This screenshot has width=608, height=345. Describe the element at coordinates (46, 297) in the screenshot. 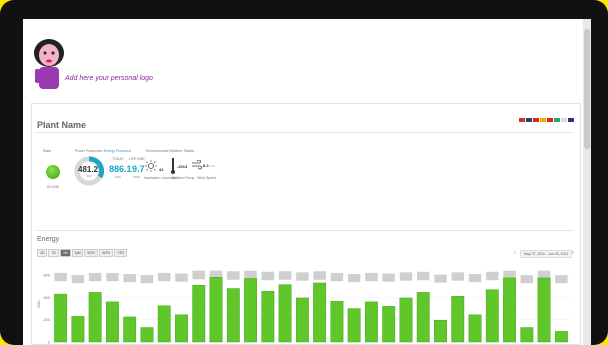

I see `y-tick-label: 400` at that location.